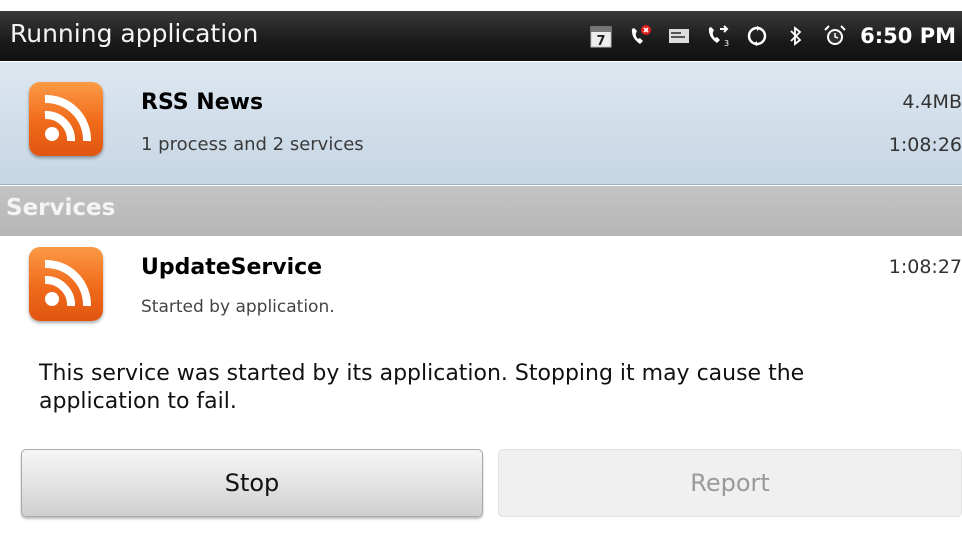  I want to click on service-name: UpdateService, so click(232, 267).